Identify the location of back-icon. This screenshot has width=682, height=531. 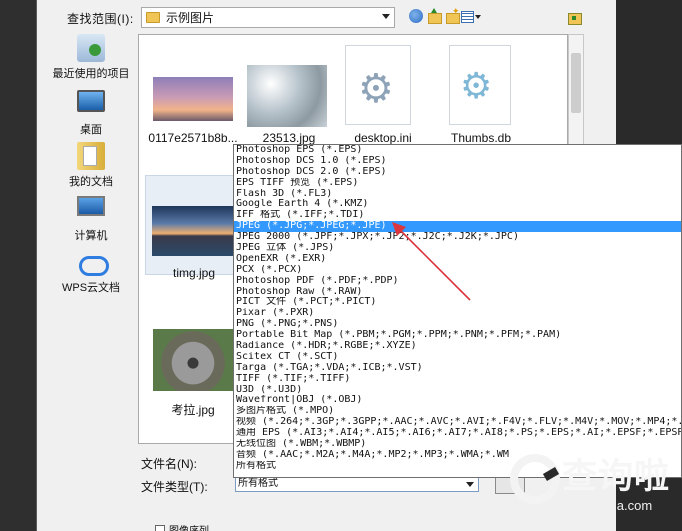
(416, 16).